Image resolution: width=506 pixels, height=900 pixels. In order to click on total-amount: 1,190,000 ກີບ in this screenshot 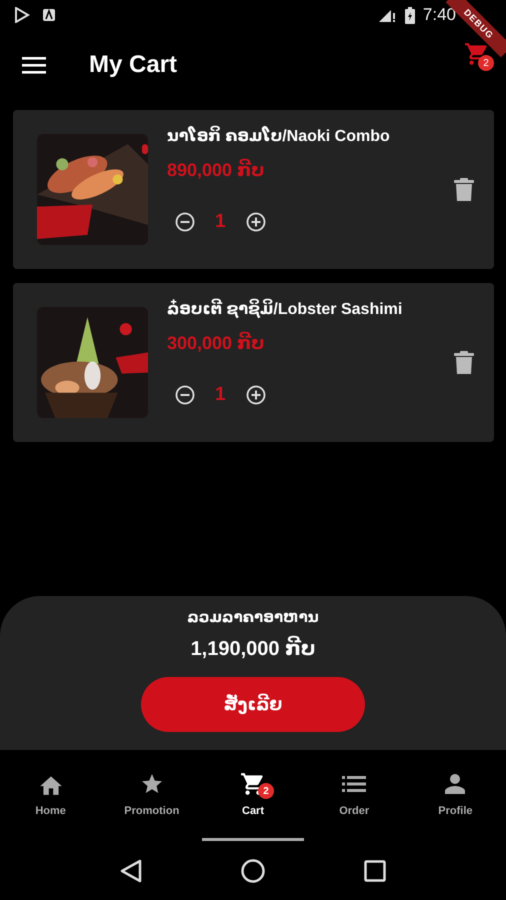, I will do `click(253, 648)`.